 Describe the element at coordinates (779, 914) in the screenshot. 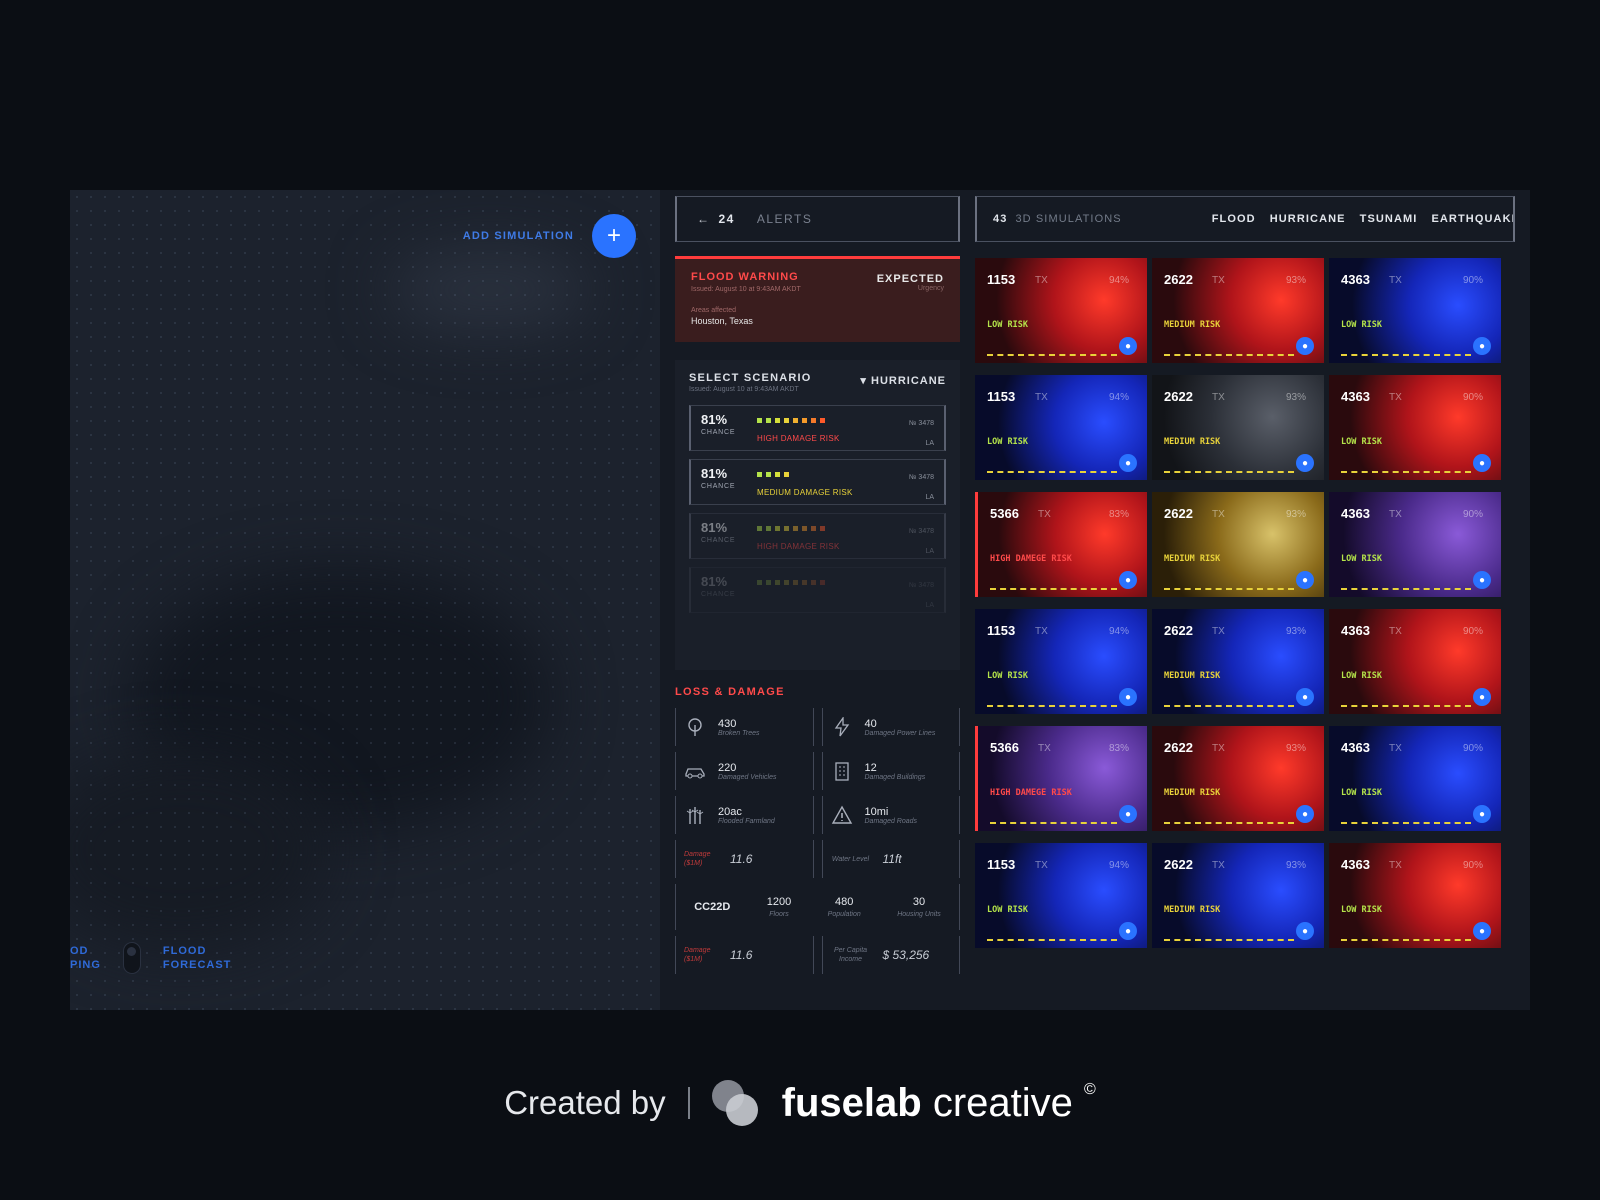

I see `floors-label: Floors` at that location.